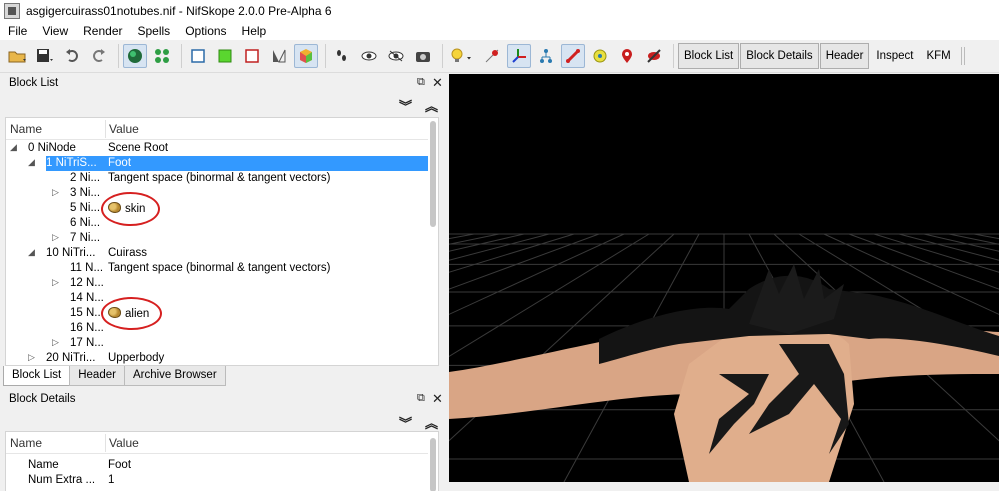 This screenshot has width=999, height=491. Describe the element at coordinates (174, 376) in the screenshot. I see `tab-archive-browser: Archive Browser` at that location.